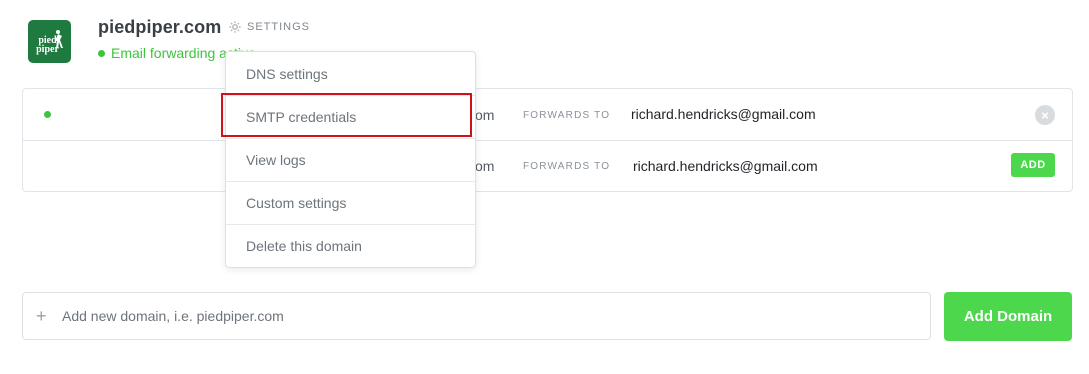 Image resolution: width=1089 pixels, height=374 pixels. I want to click on add-domain-field: +, so click(476, 316).